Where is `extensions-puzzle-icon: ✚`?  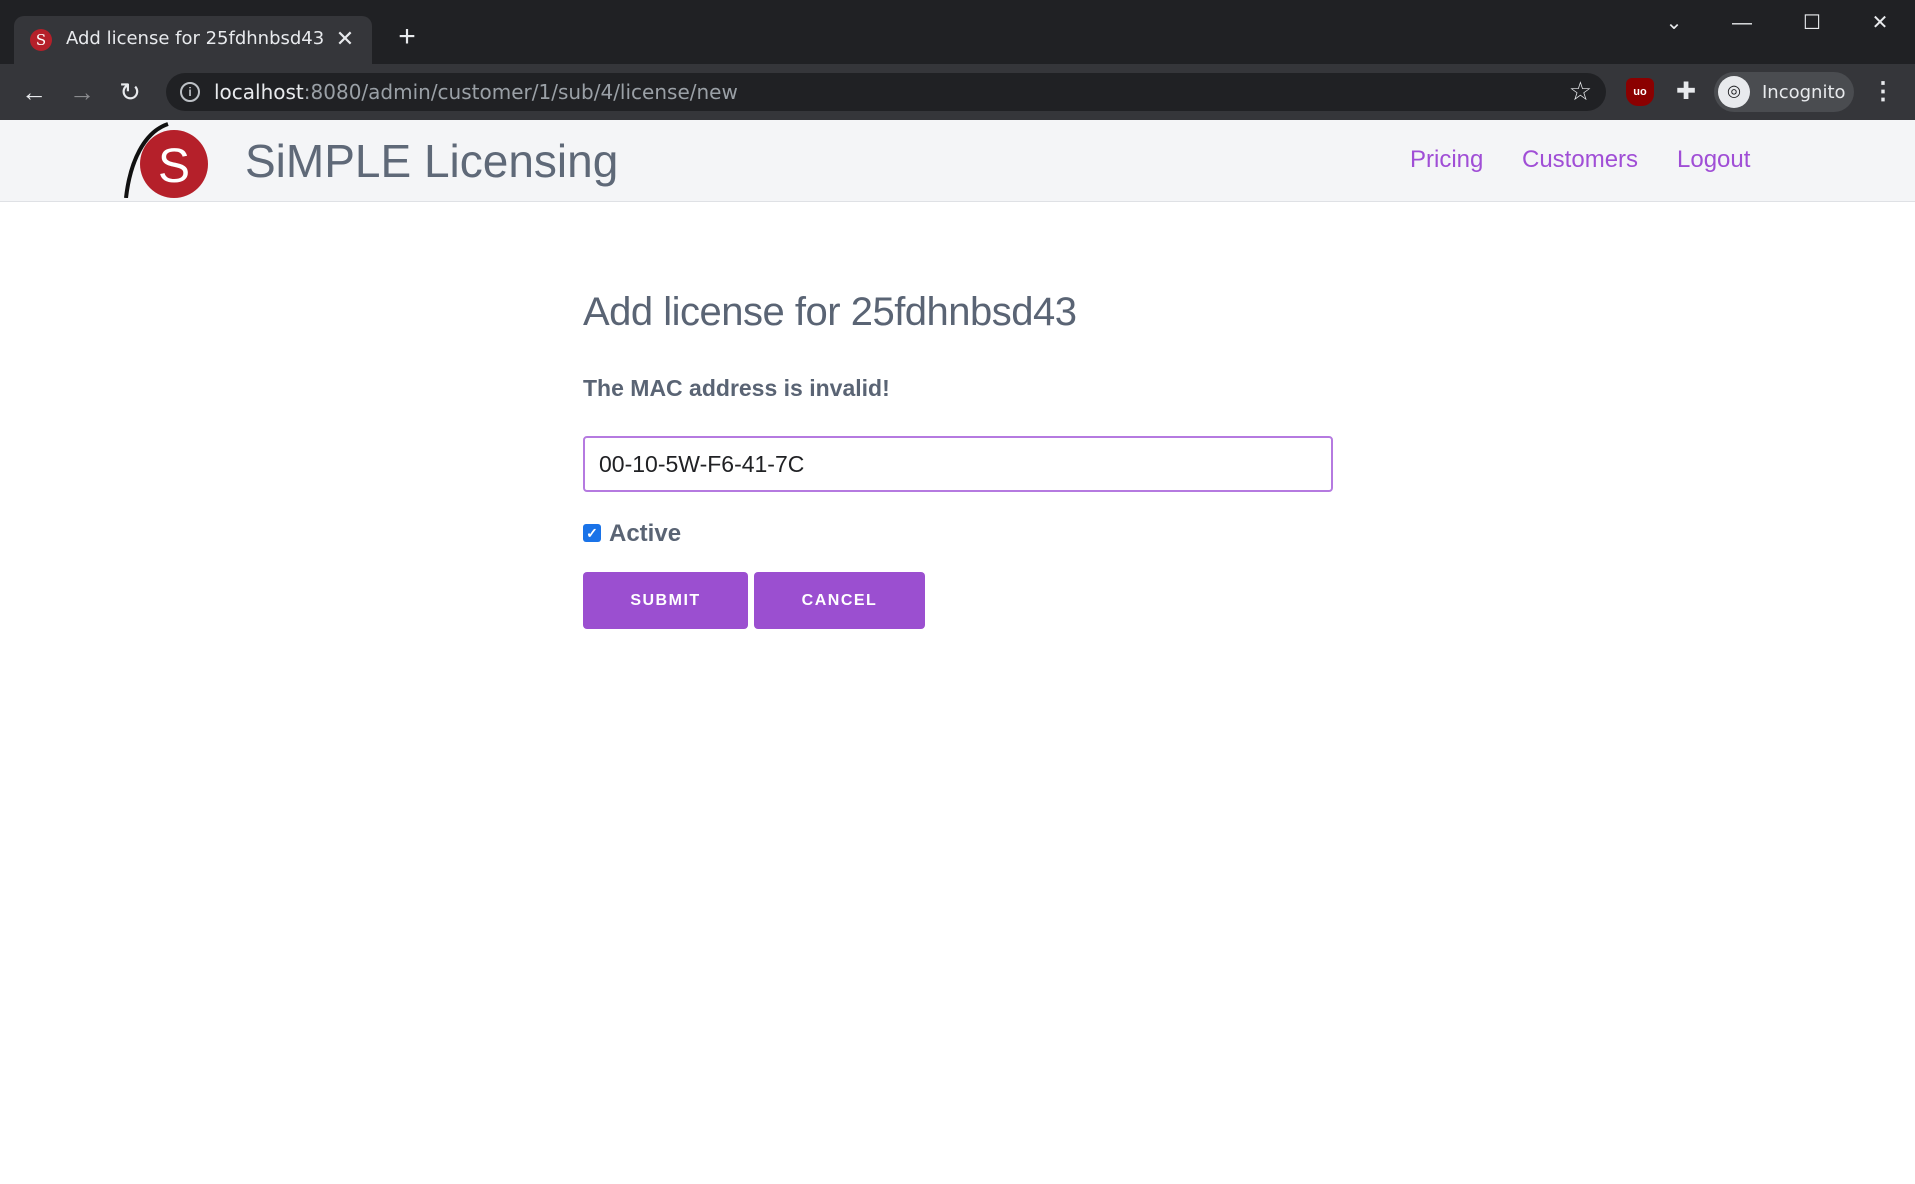
extensions-puzzle-icon: ✚ is located at coordinates (1686, 92).